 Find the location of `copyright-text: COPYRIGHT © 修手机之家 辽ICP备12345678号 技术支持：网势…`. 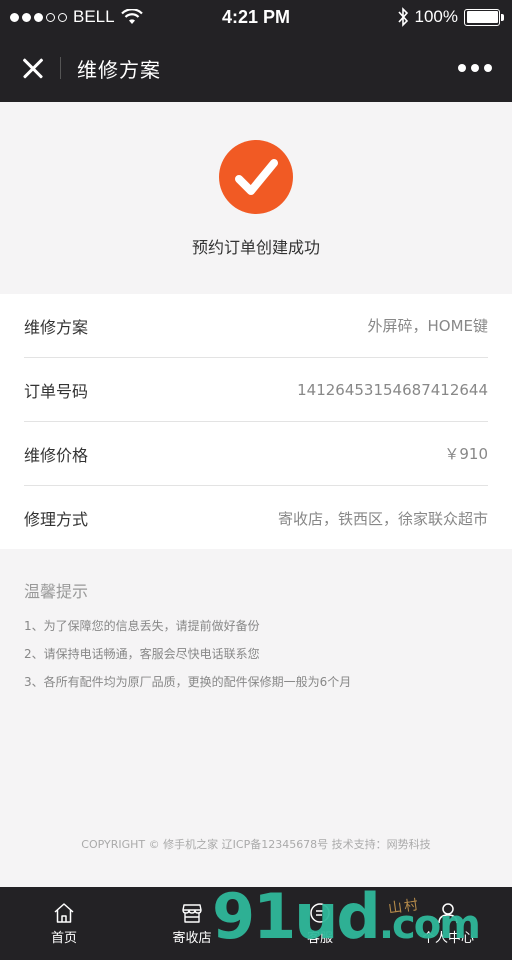

copyright-text: COPYRIGHT © 修手机之家 辽ICP备12345678号 技术支持：网势… is located at coordinates (256, 844).